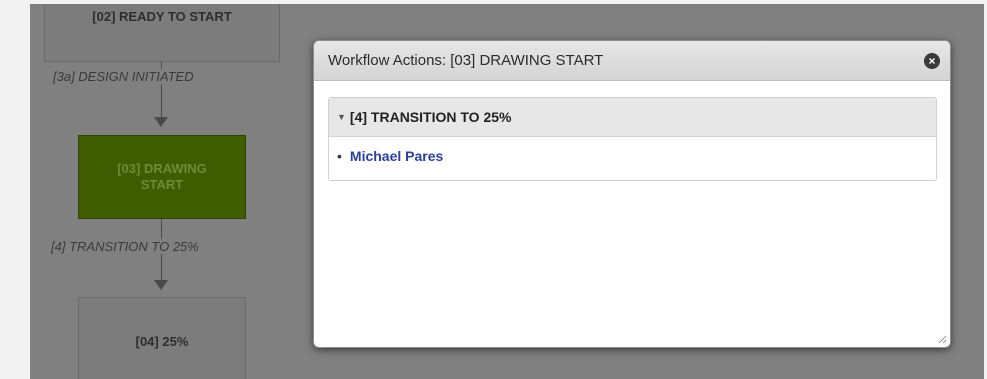 The height and width of the screenshot is (379, 987). Describe the element at coordinates (932, 61) in the screenshot. I see `close-icon: ×` at that location.